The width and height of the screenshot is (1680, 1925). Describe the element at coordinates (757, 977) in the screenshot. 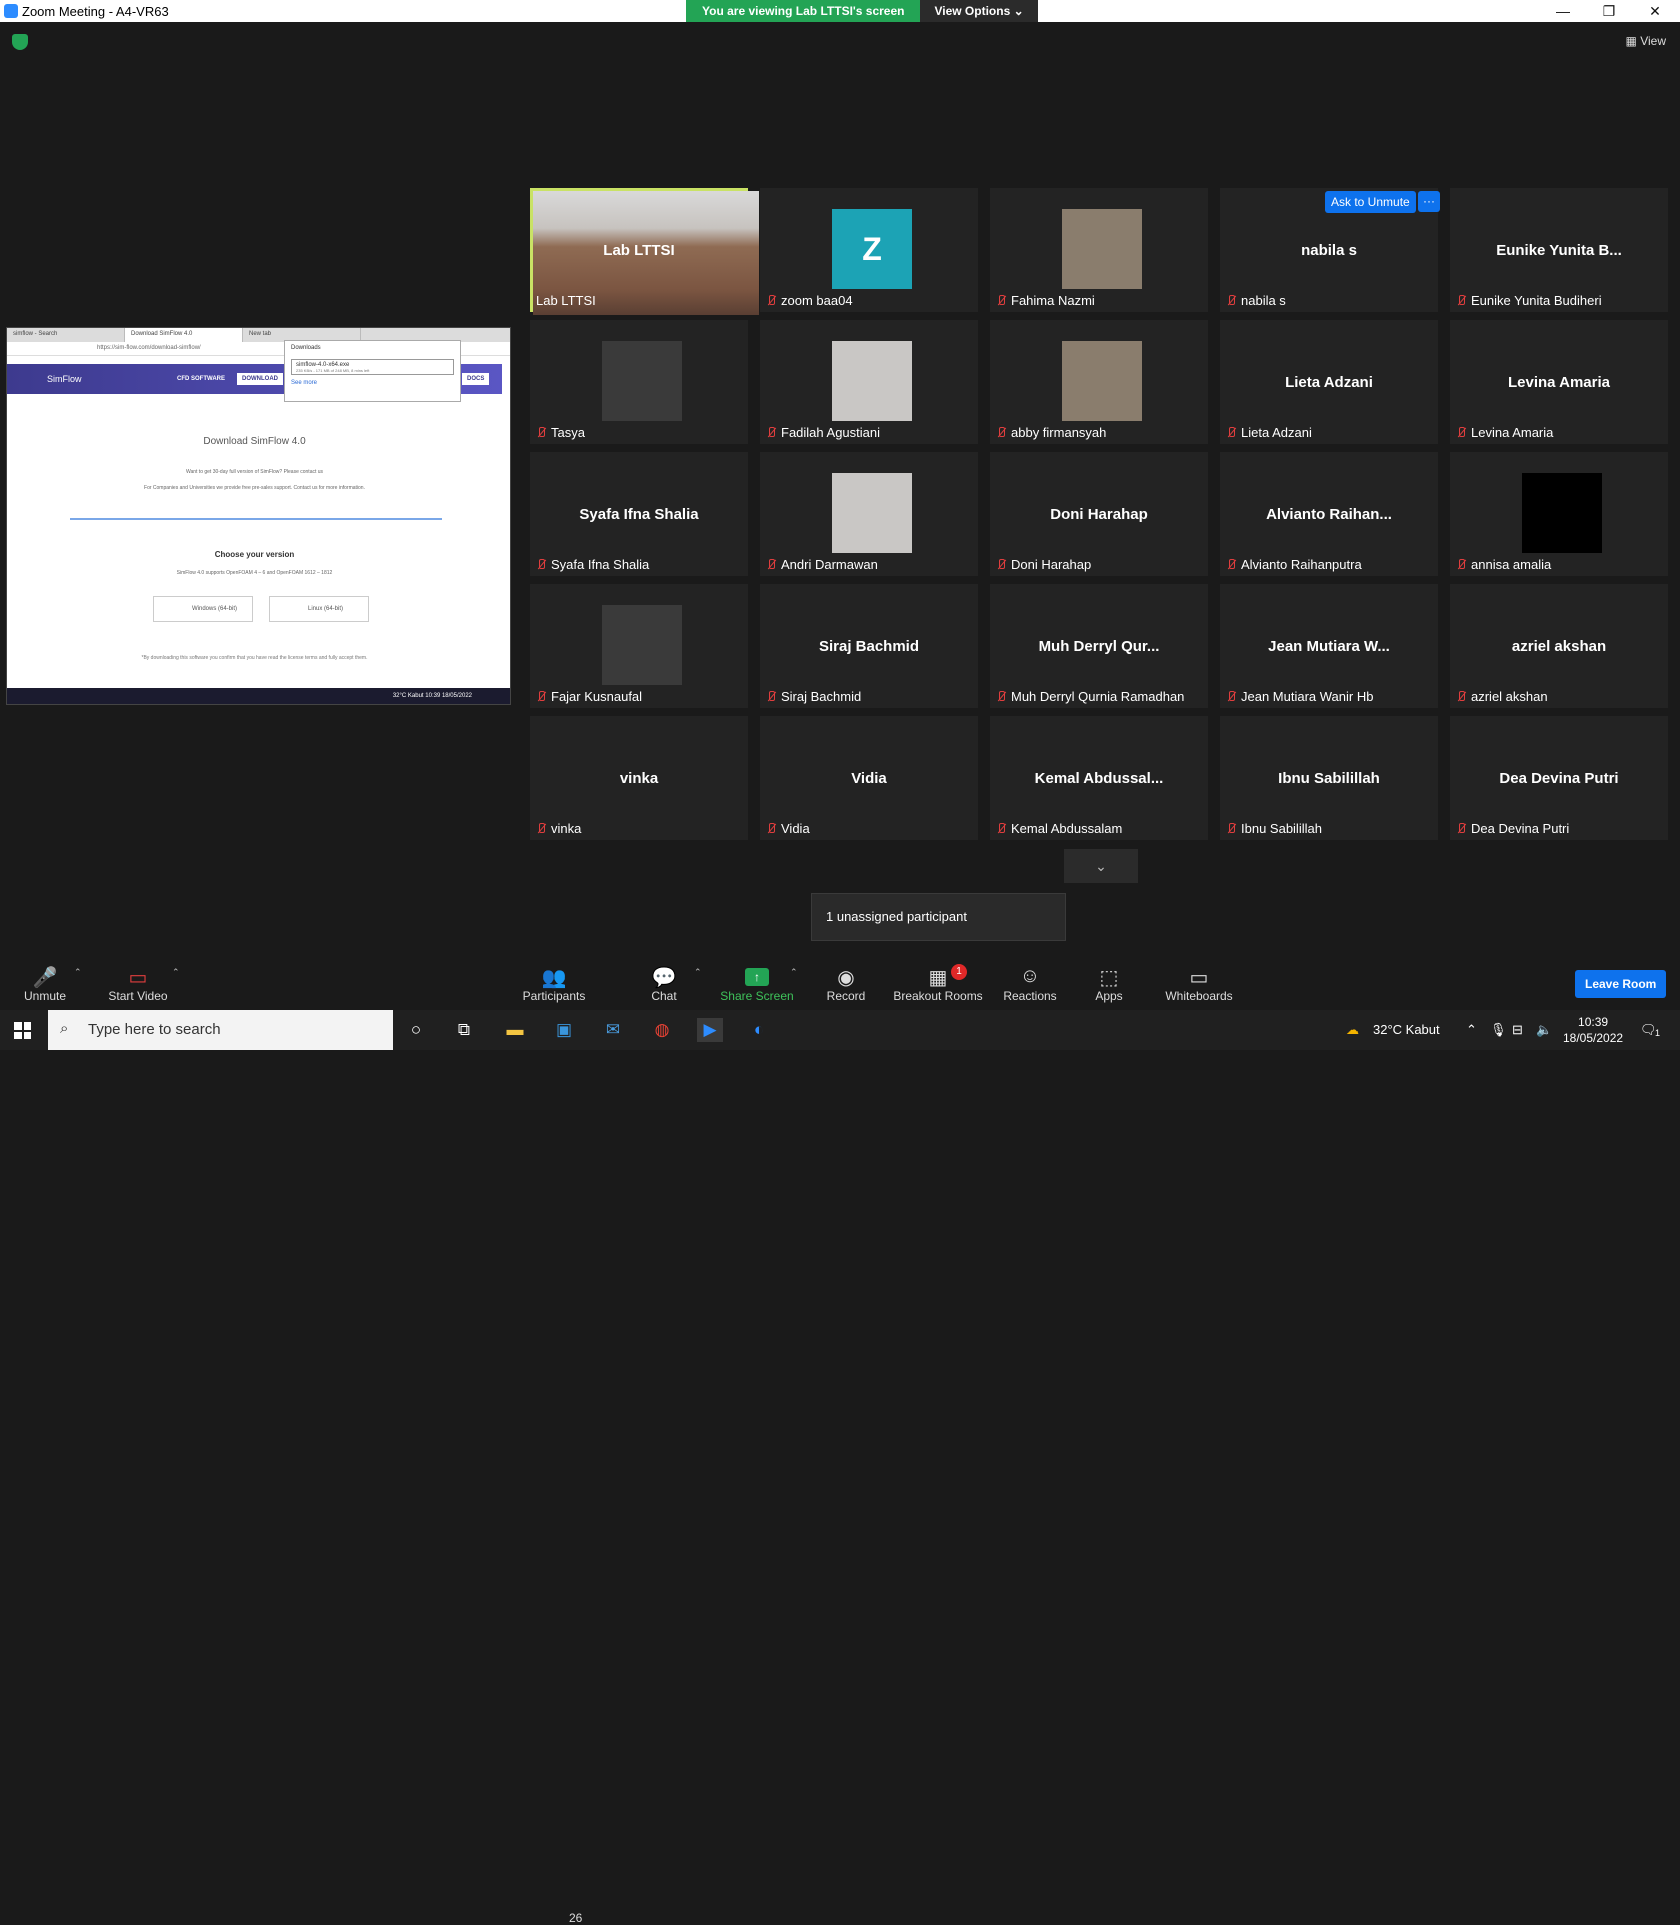

I see `share-screen-icon: ↑` at that location.